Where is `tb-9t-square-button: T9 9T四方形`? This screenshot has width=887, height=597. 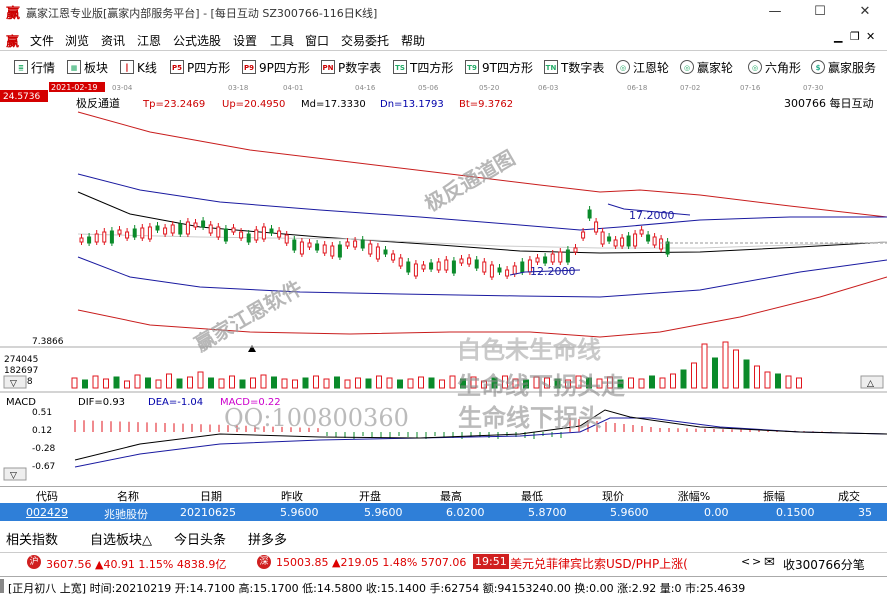 tb-9t-square-button: T9 9T四方形 is located at coordinates (499, 67).